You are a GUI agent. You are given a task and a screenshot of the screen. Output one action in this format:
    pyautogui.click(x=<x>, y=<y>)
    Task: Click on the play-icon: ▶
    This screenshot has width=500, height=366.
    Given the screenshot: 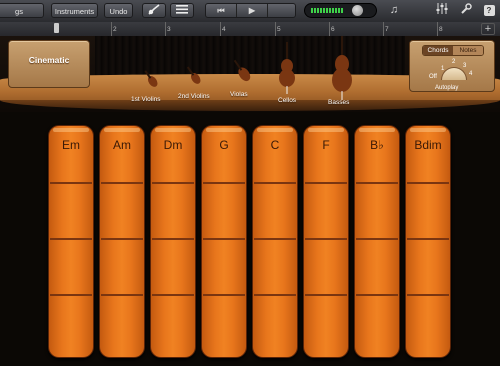 What is the action you would take?
    pyautogui.click(x=252, y=10)
    